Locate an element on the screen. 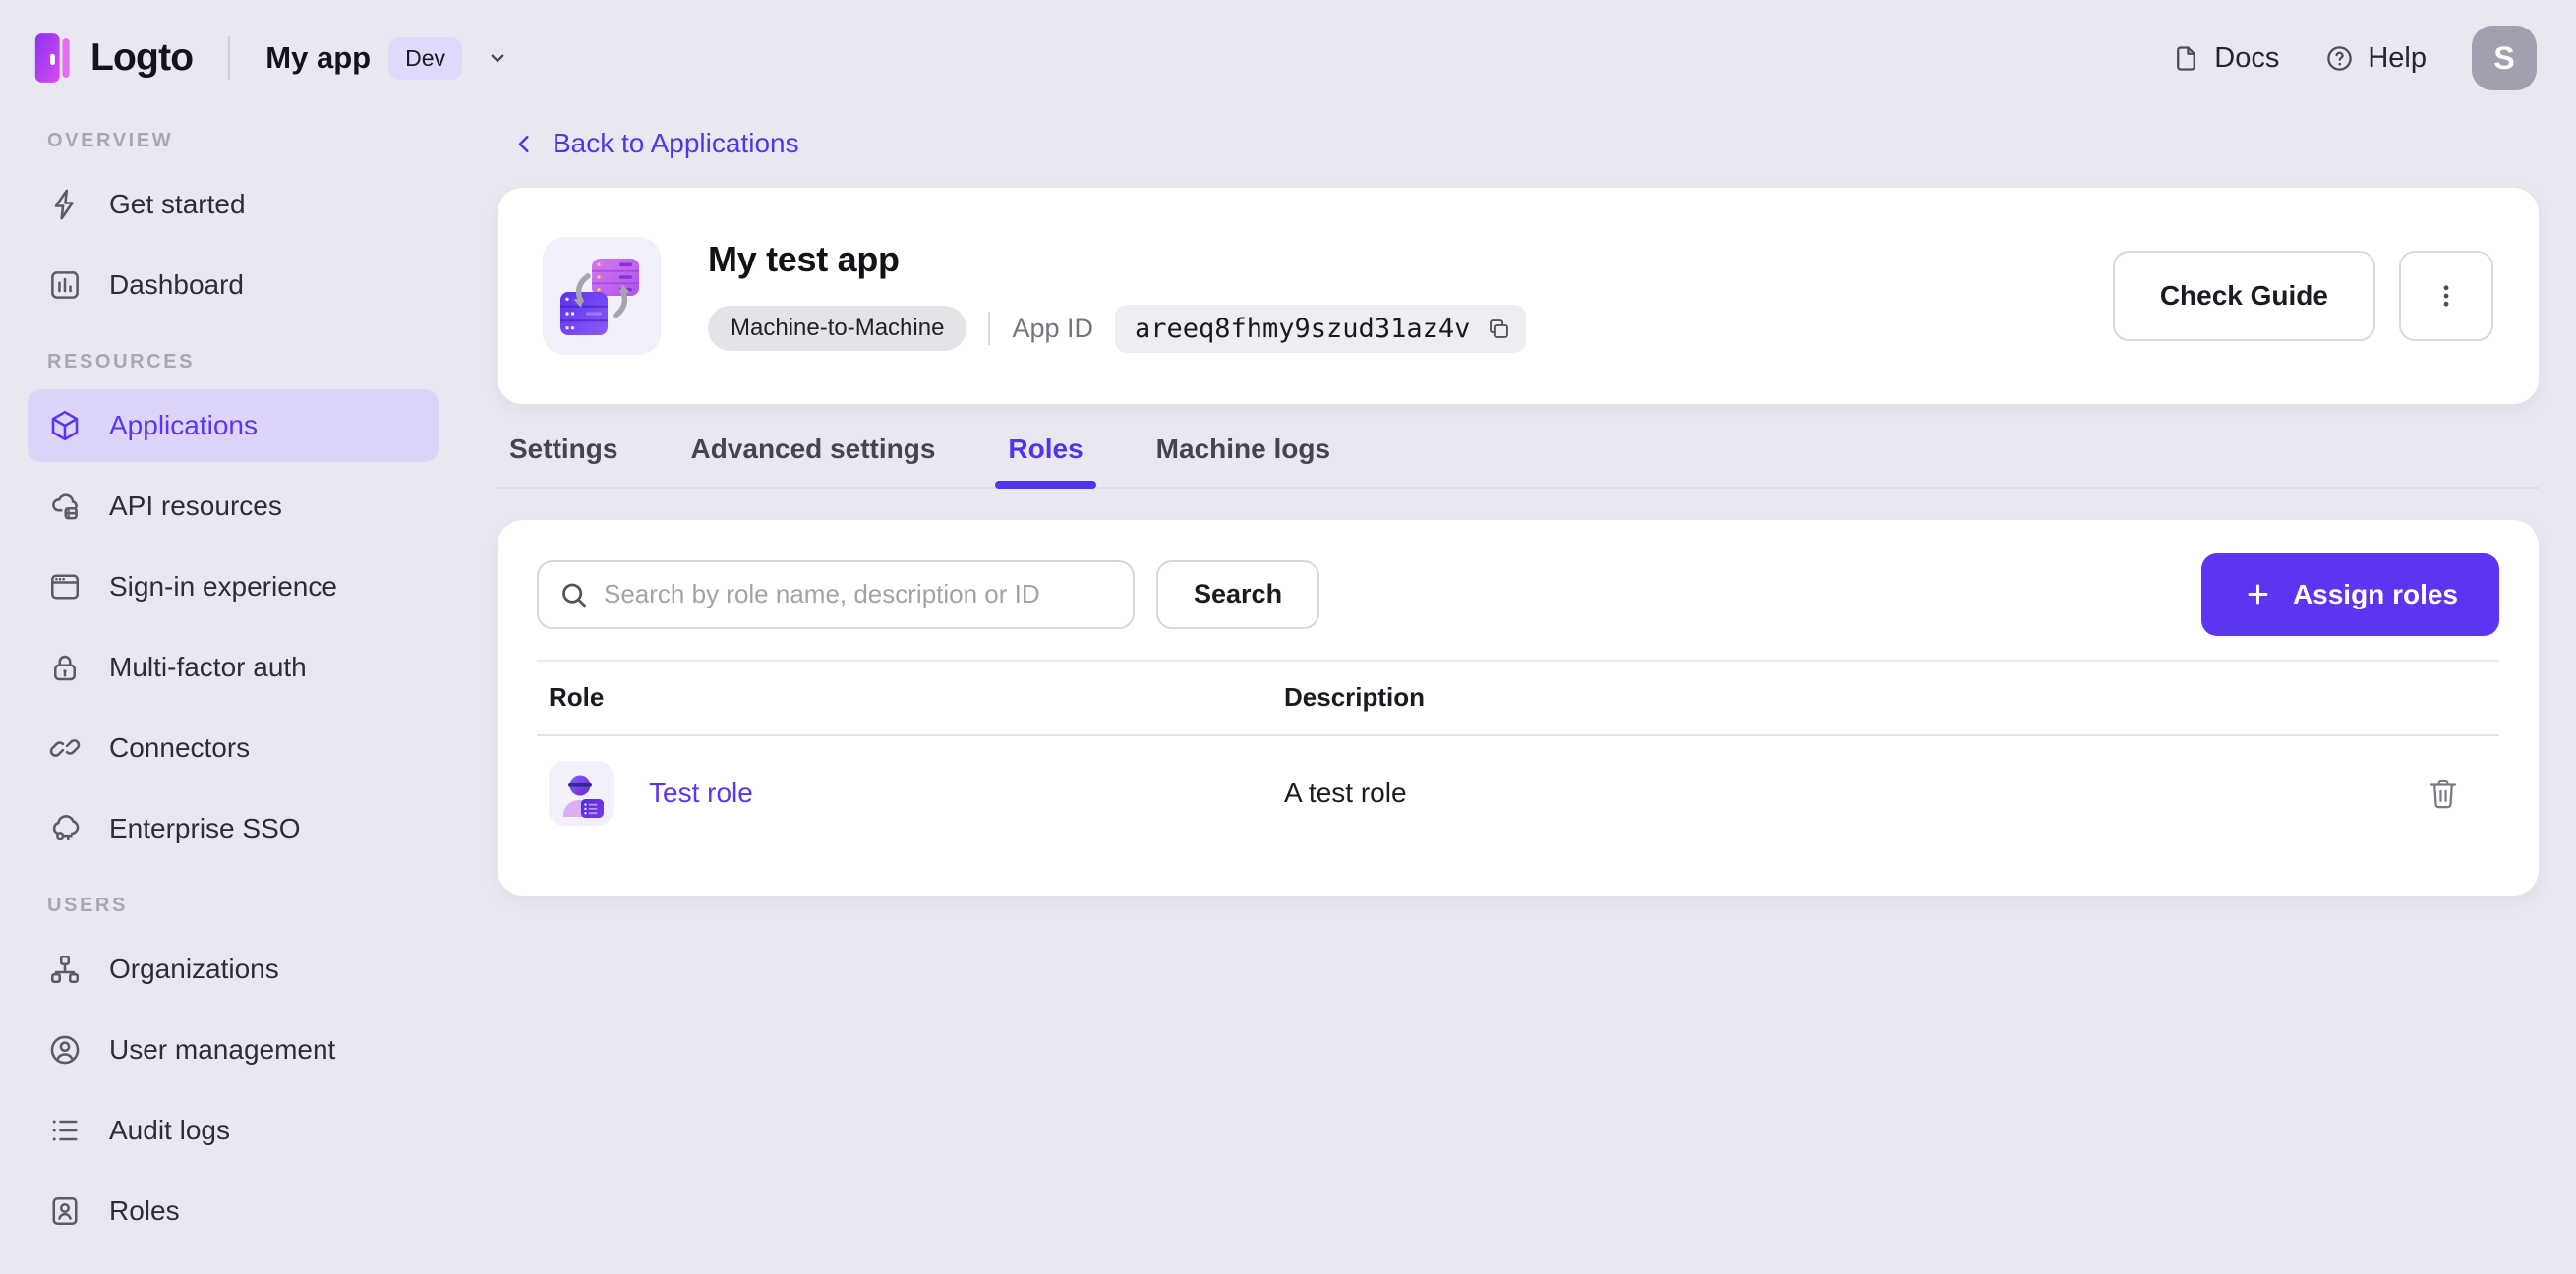 The width and height of the screenshot is (2576, 1274). tab-settings: Settings is located at coordinates (563, 460).